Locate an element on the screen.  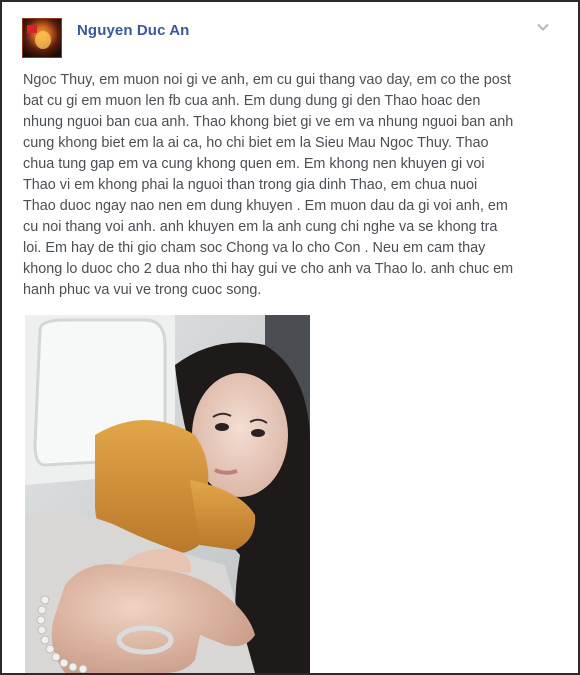
author-avatar is located at coordinates (42, 38).